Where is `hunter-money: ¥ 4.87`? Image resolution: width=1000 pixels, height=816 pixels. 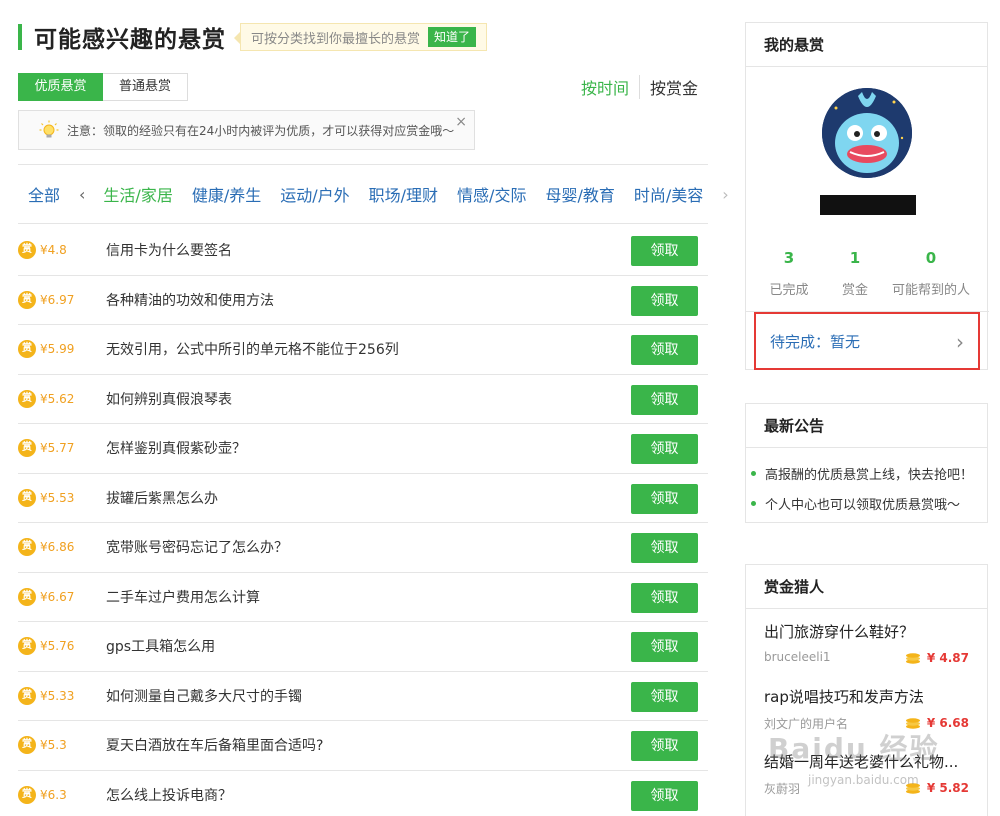 hunter-money: ¥ 4.87 is located at coordinates (937, 658).